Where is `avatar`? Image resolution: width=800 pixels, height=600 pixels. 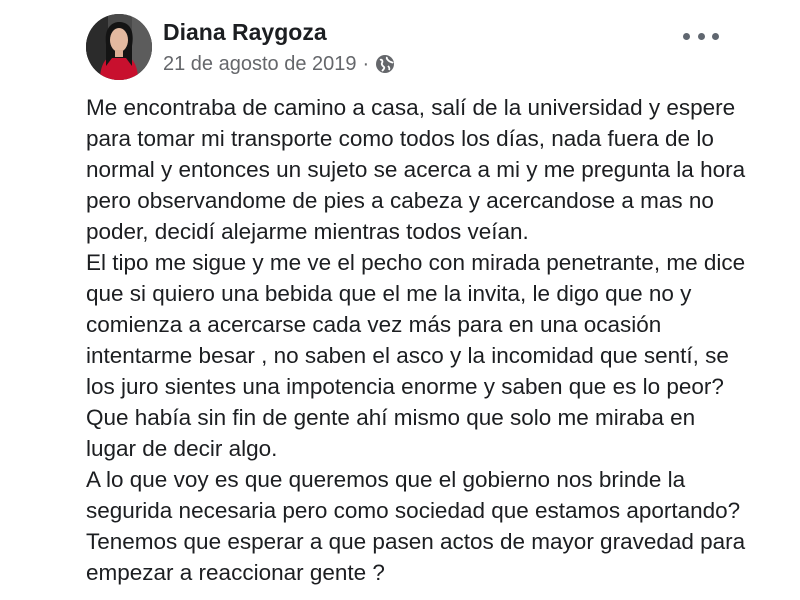 avatar is located at coordinates (119, 47).